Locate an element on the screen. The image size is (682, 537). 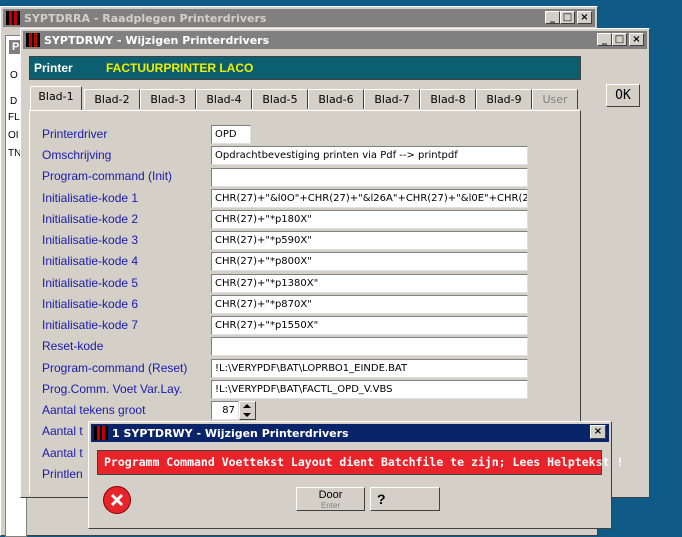
tab-label: Blad-3 is located at coordinates (168, 99).